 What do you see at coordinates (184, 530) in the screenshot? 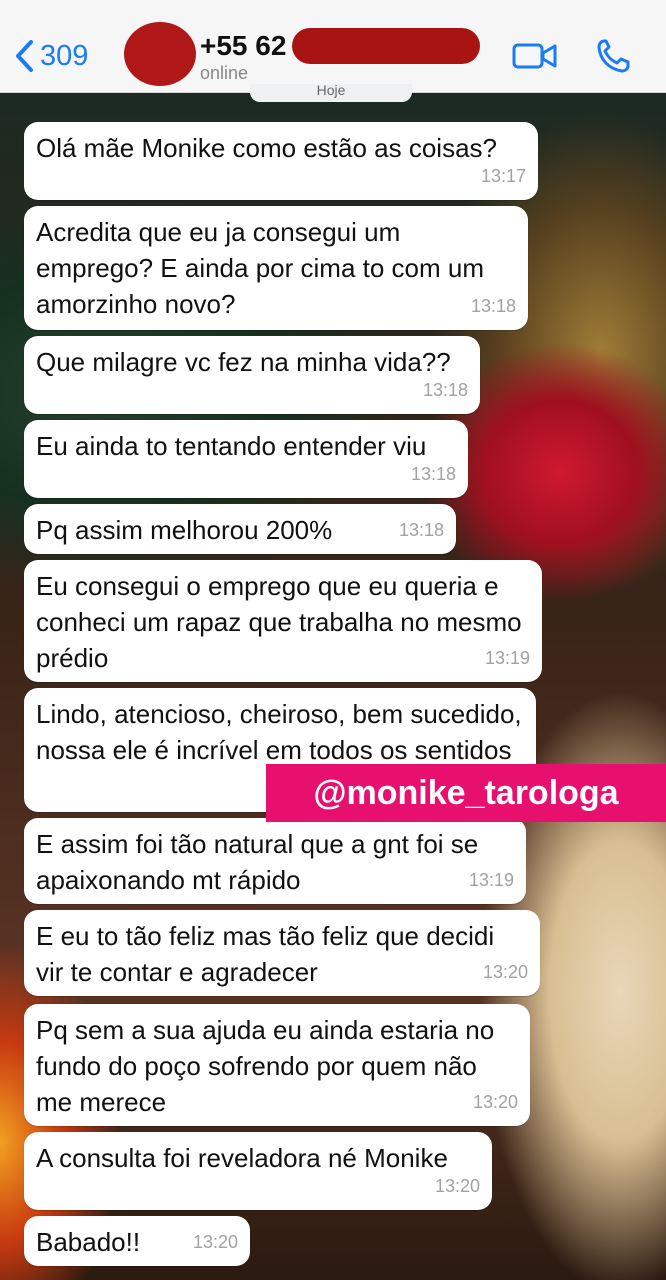
I see `message-text: Pq assim melhorou 200%` at bounding box center [184, 530].